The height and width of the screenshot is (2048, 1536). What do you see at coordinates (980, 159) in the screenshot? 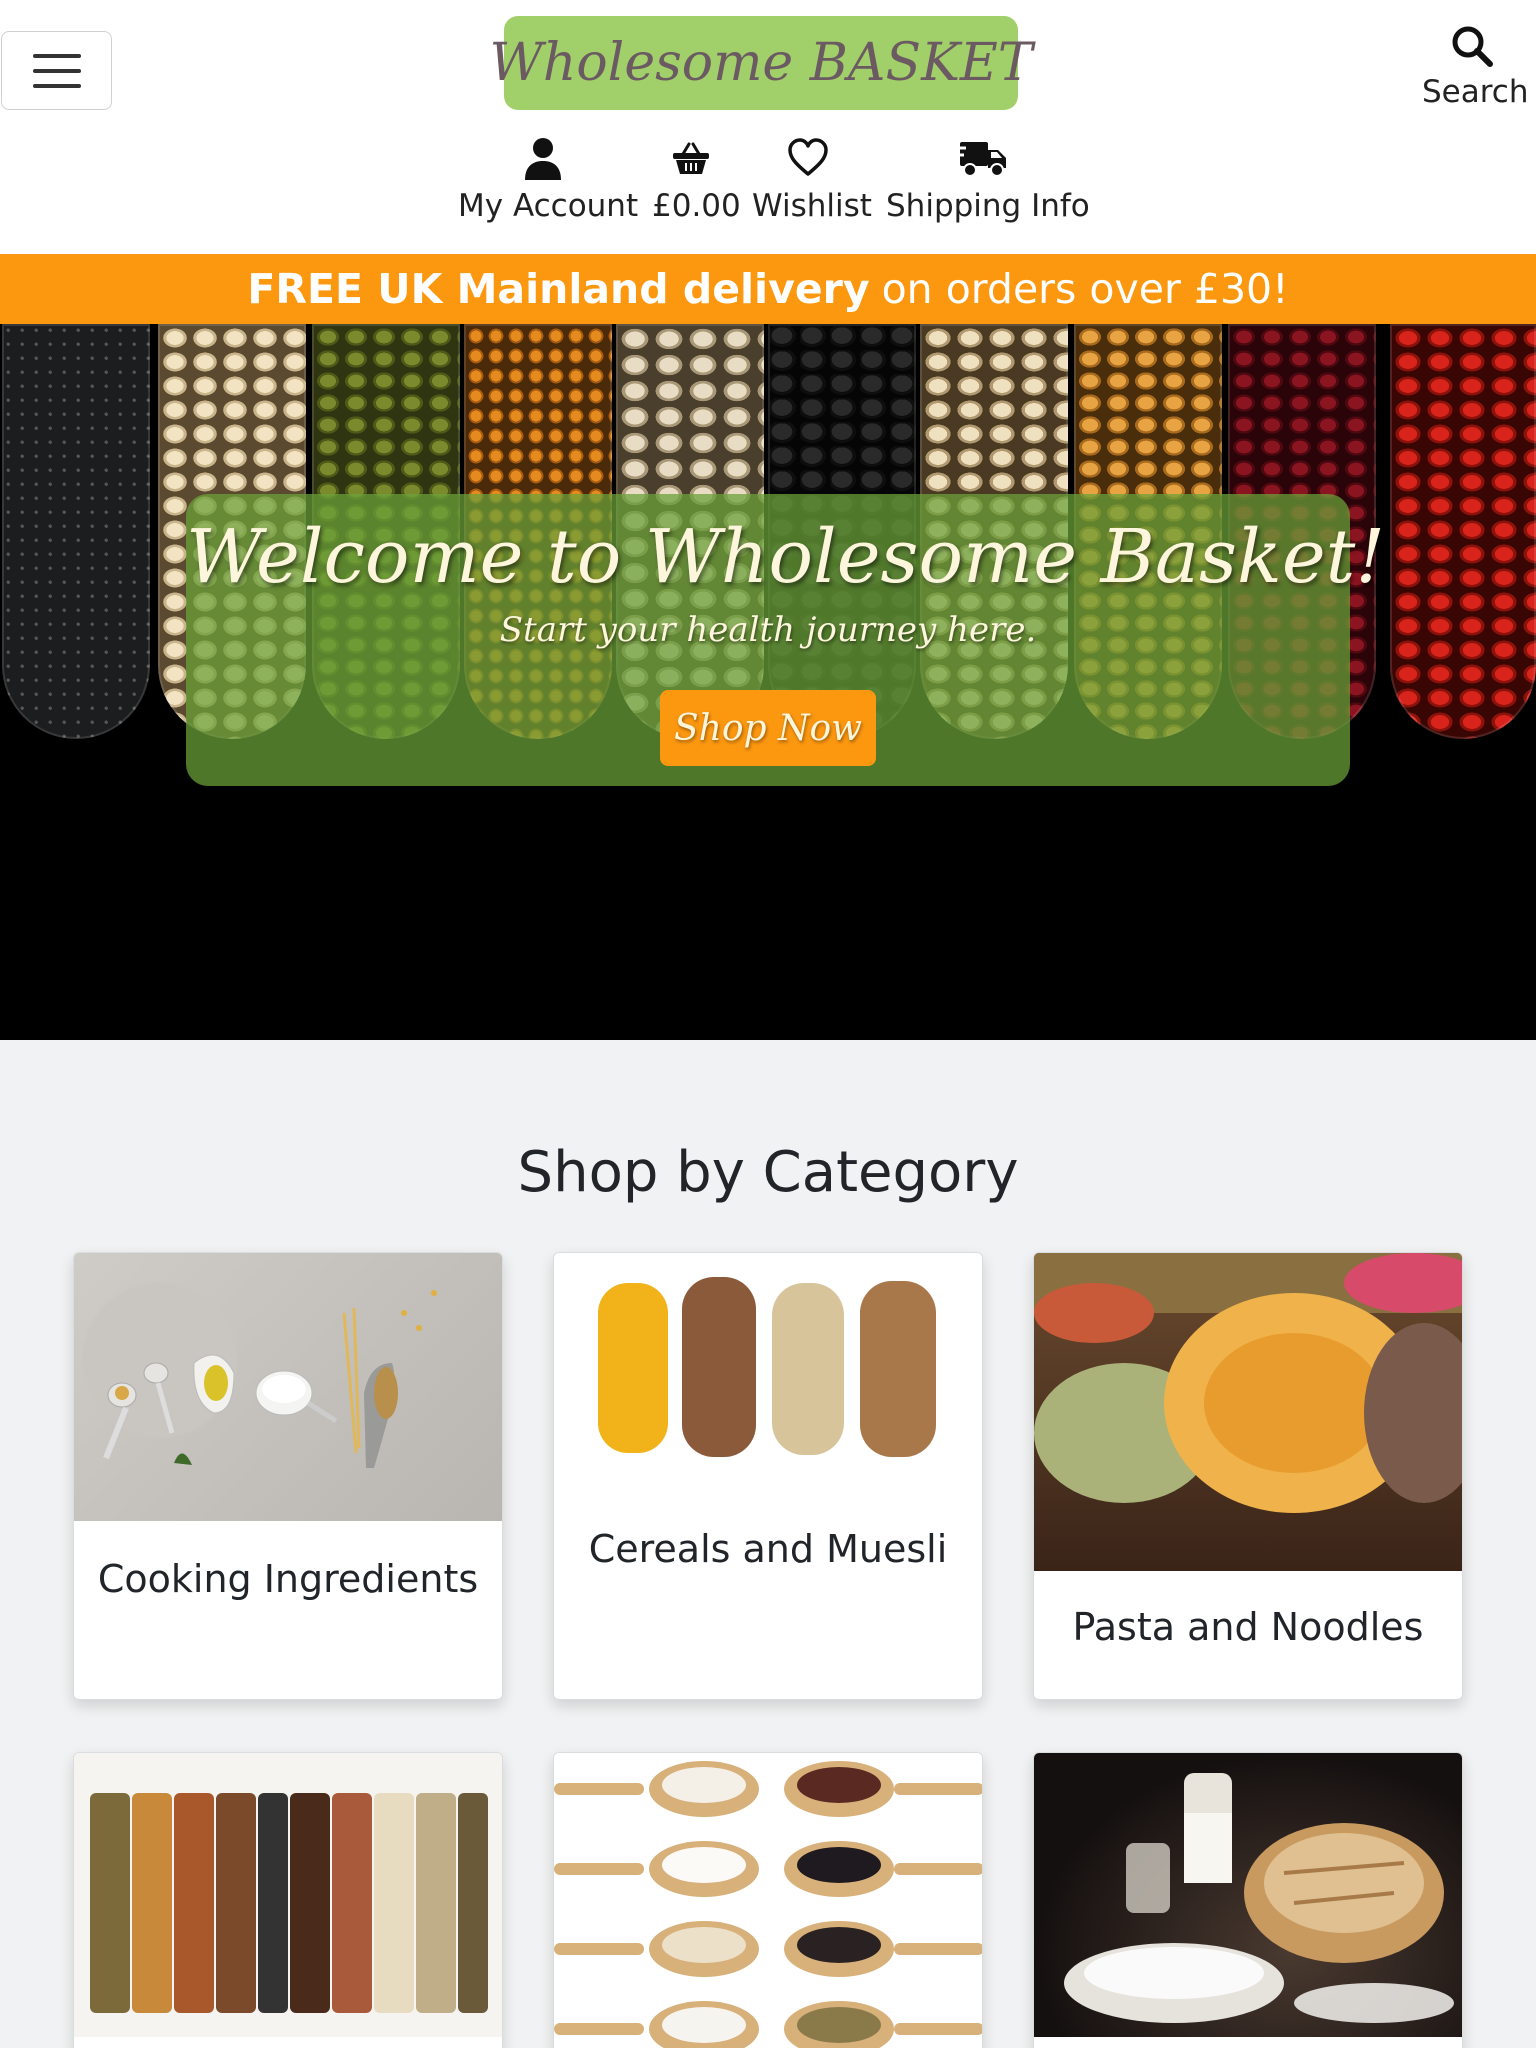
I see `truck-icon` at bounding box center [980, 159].